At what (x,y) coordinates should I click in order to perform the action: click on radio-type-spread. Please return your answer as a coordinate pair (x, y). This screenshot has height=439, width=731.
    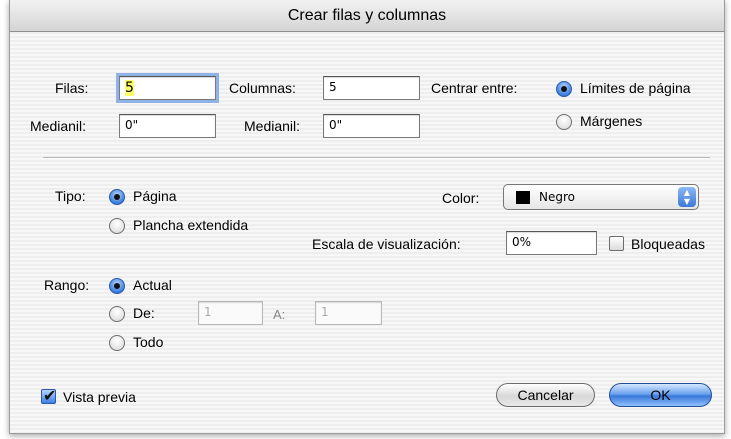
    Looking at the image, I should click on (117, 226).